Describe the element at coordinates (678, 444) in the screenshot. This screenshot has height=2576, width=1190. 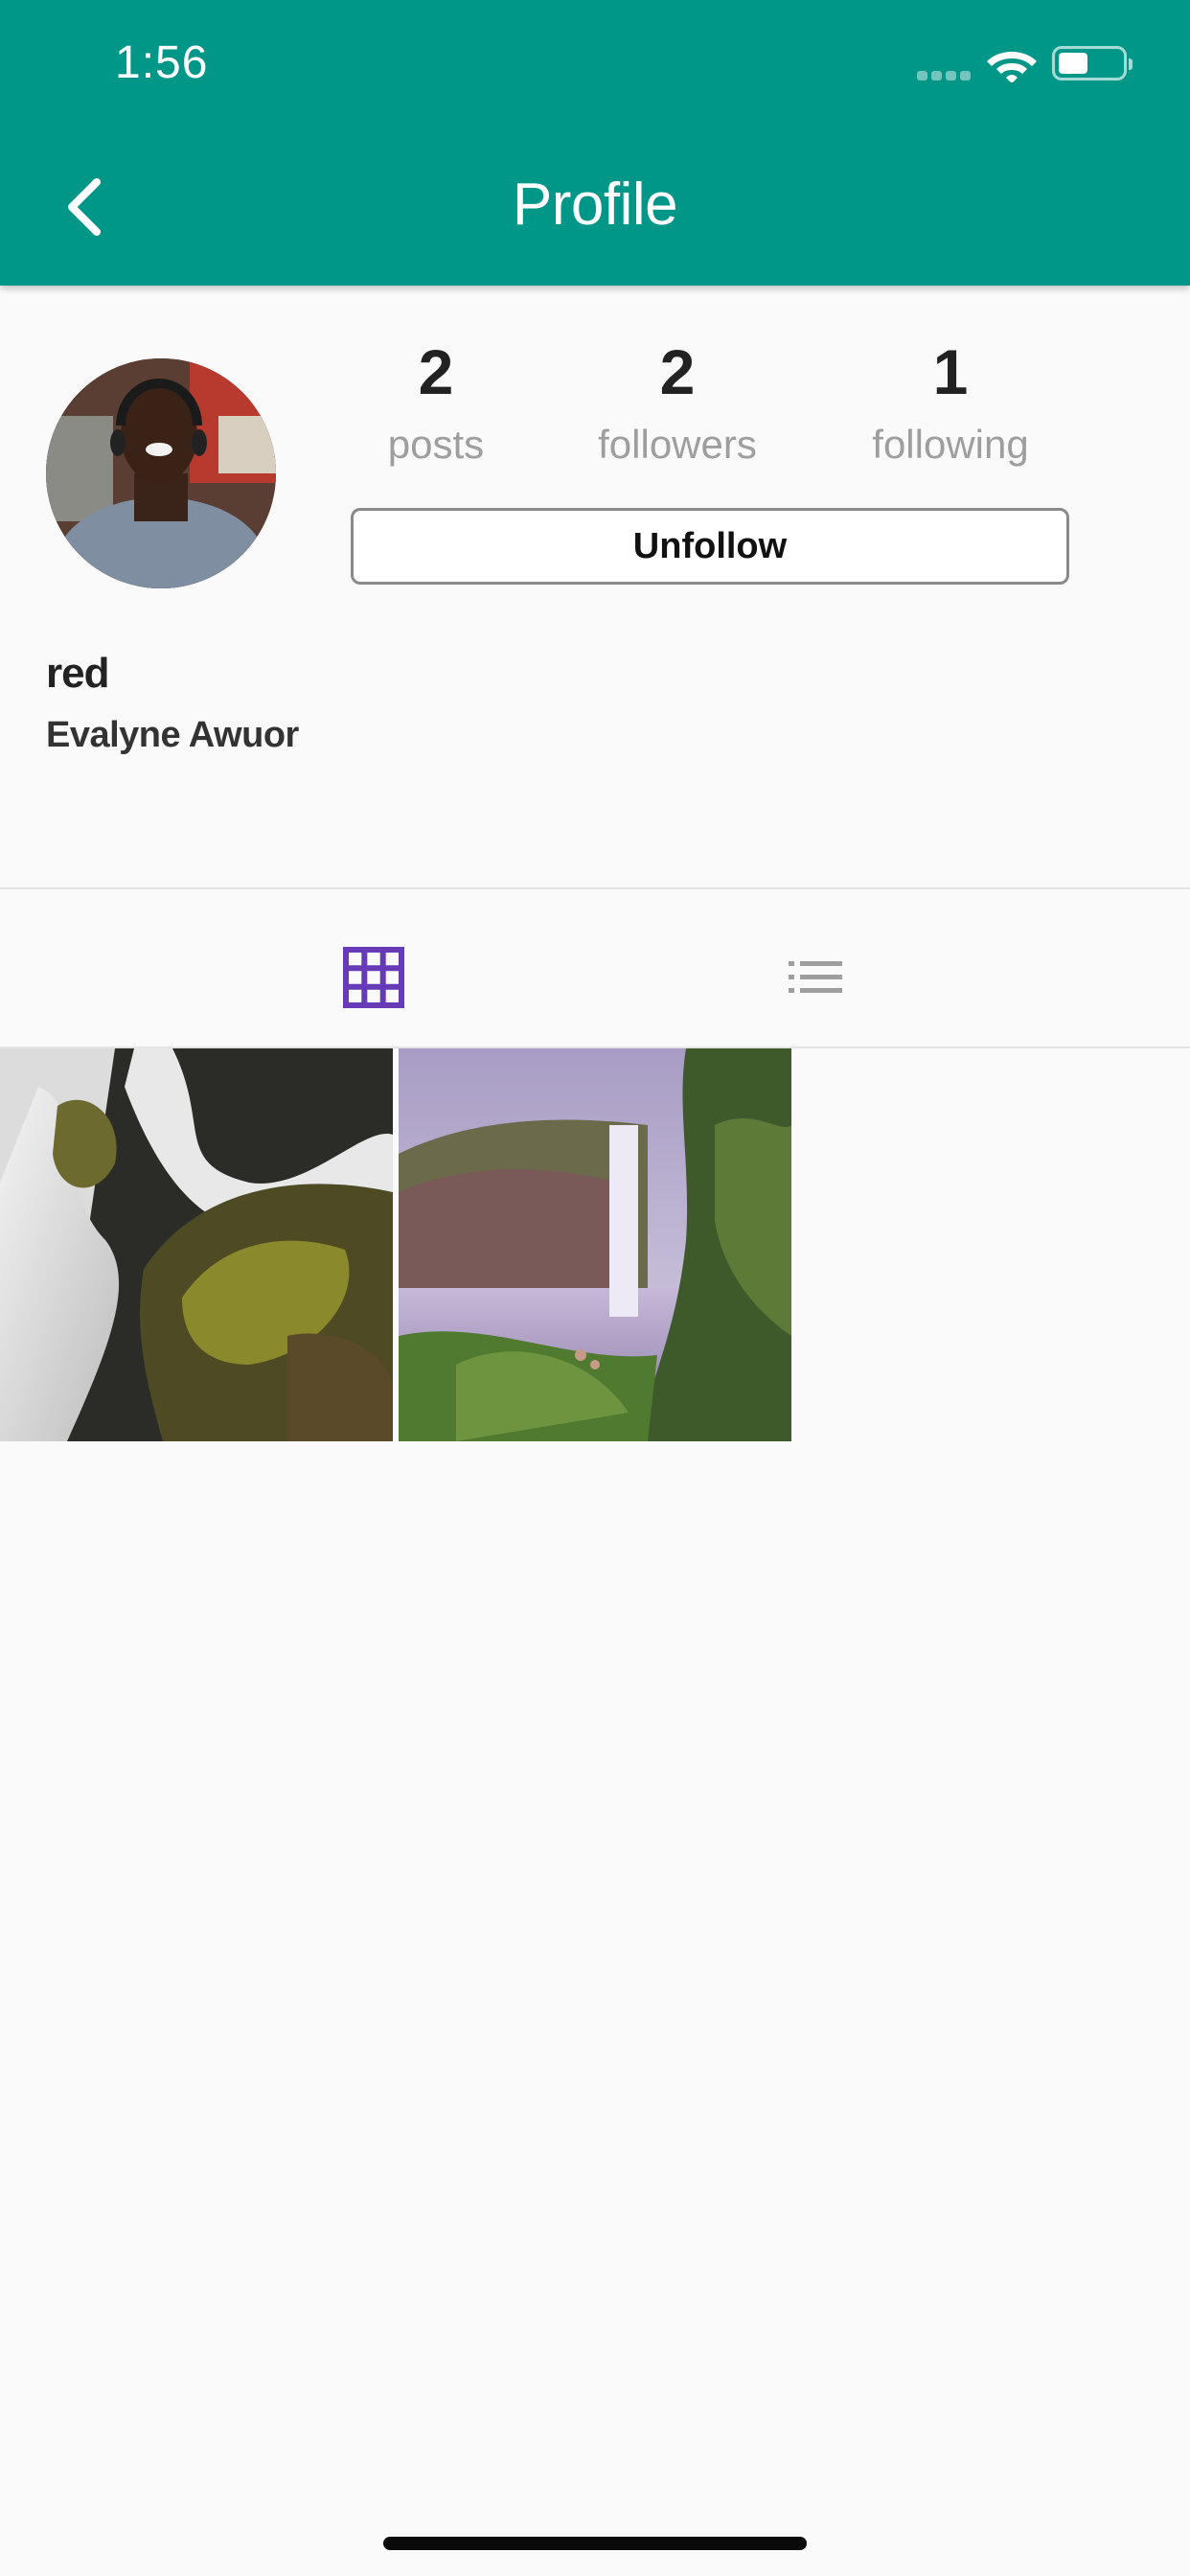
I see `stat-followers-label: followers` at that location.